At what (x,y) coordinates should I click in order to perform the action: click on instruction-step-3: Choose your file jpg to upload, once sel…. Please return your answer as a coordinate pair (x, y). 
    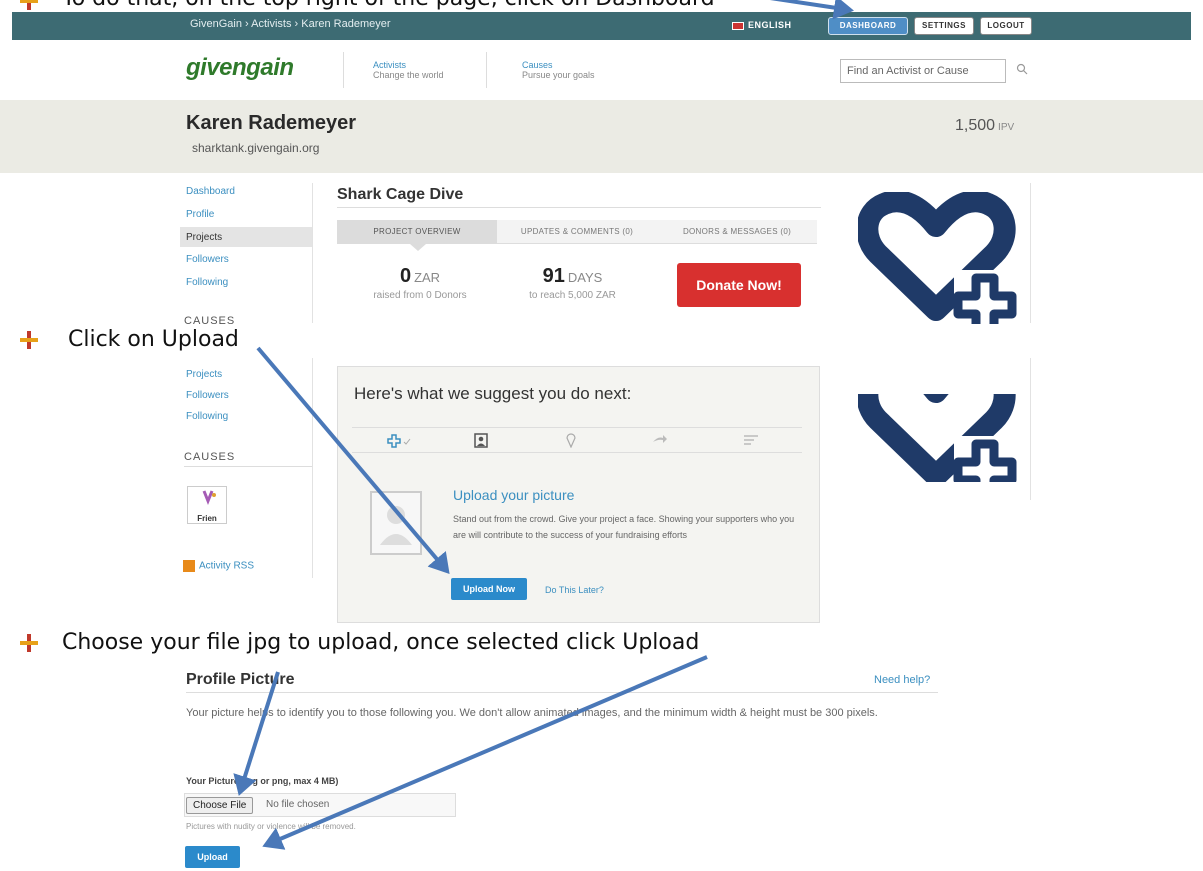
    Looking at the image, I should click on (381, 642).